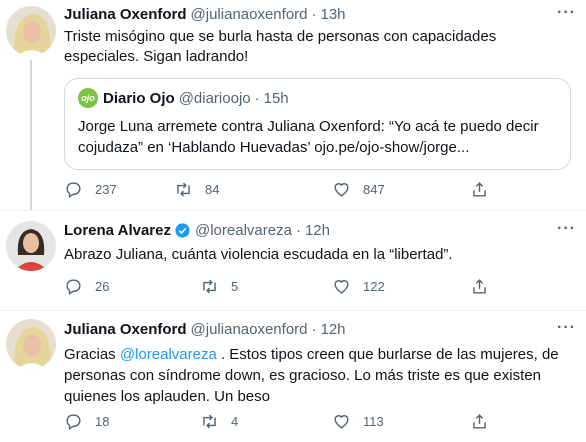 This screenshot has height=442, width=586. I want to click on tweet-text-start: Gracias, so click(92, 354).